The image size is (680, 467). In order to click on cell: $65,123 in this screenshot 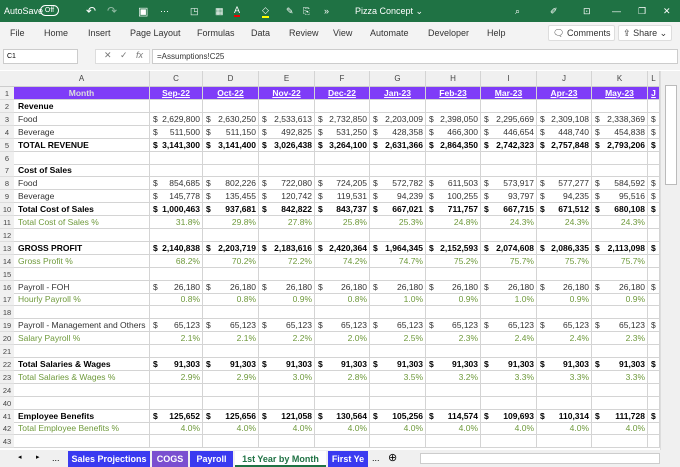, I will do `click(231, 326)`.